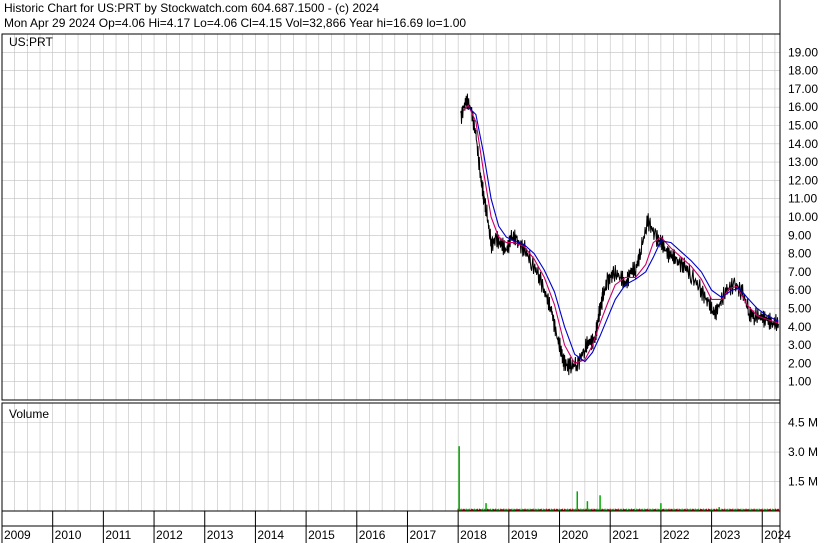 Image resolution: width=830 pixels, height=543 pixels. What do you see at coordinates (68, 535) in the screenshot?
I see `year-label: 2010` at bounding box center [68, 535].